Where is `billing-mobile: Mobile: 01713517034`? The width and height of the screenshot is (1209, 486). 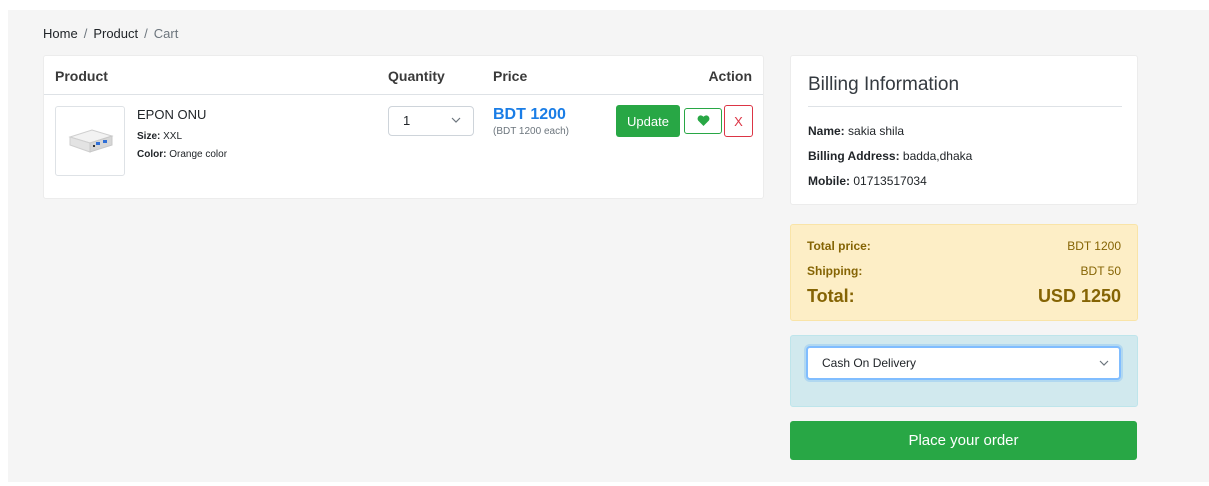
billing-mobile: Mobile: 01713517034 is located at coordinates (867, 181).